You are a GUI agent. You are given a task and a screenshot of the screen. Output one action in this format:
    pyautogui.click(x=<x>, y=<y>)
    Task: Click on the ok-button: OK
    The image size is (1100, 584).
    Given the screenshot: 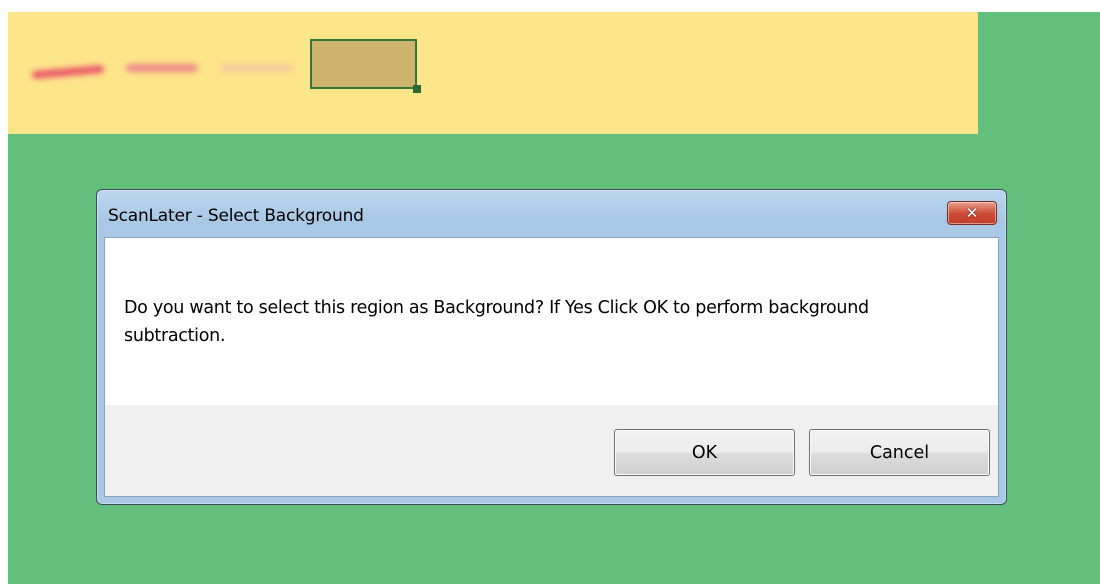 What is the action you would take?
    pyautogui.click(x=704, y=452)
    